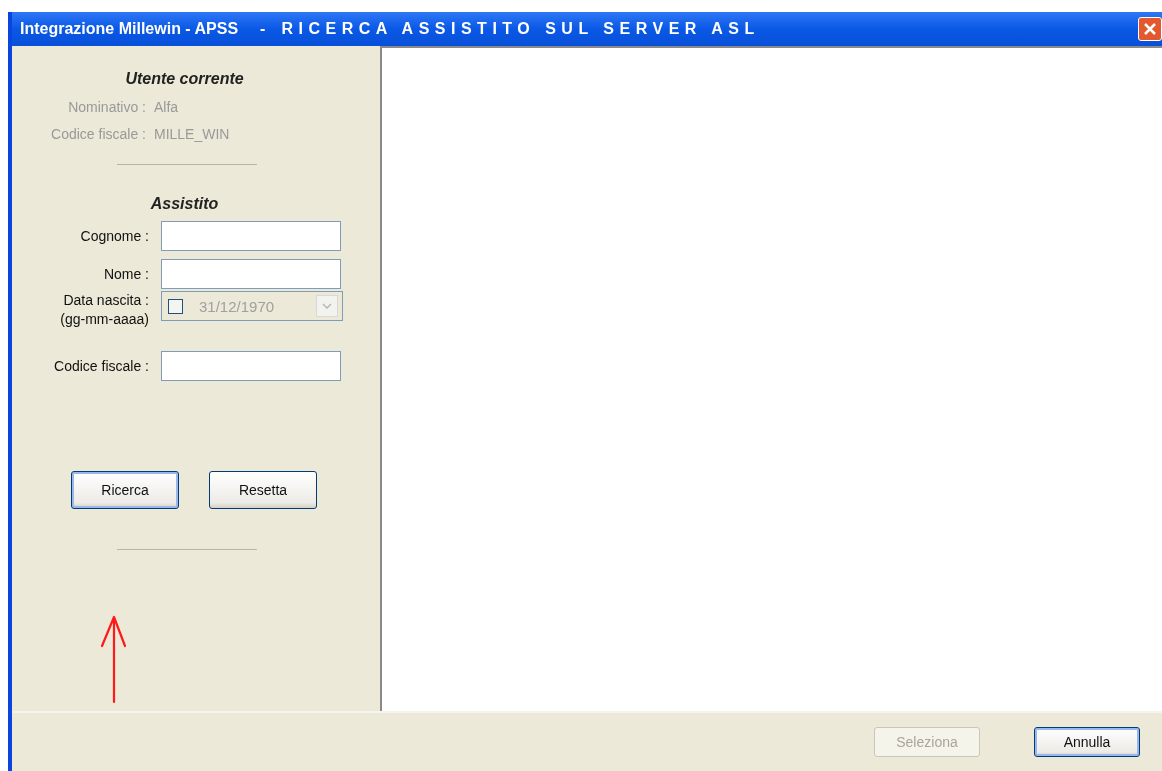  Describe the element at coordinates (114, 236) in the screenshot. I see `field-label: Cognome :` at that location.